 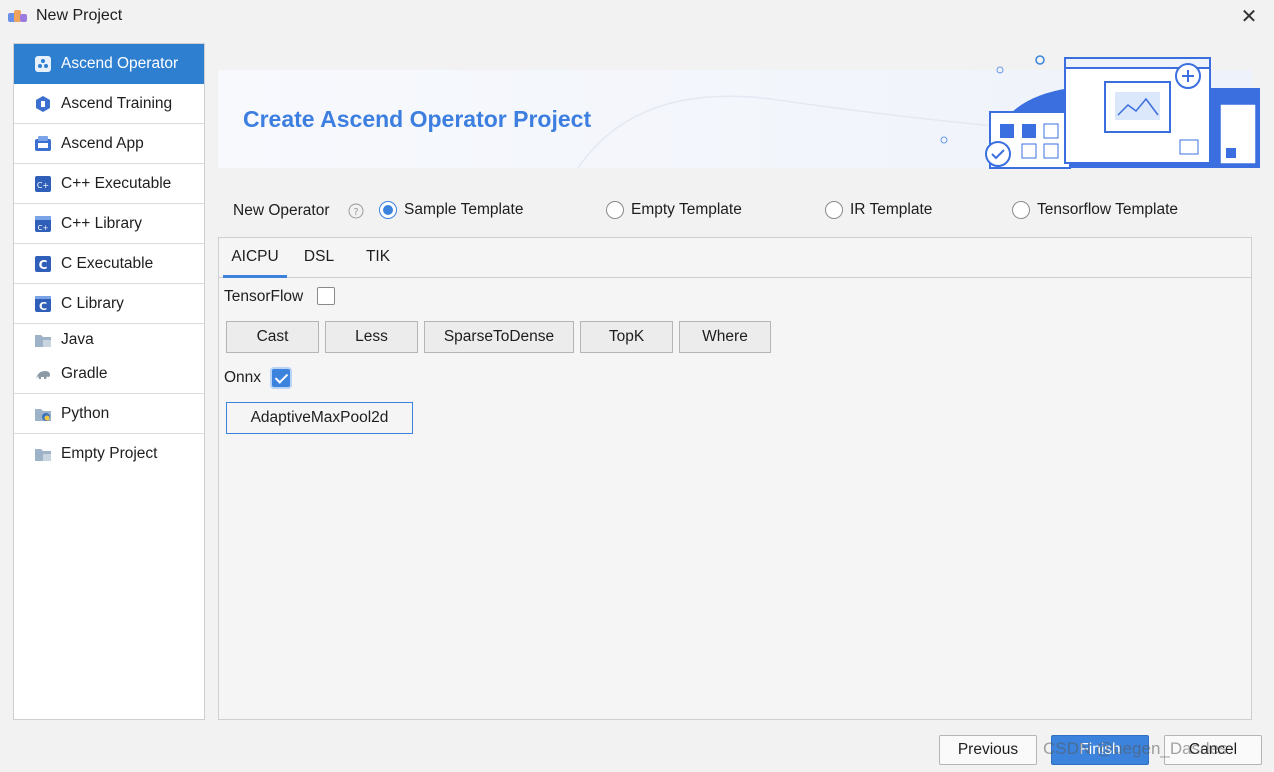 What do you see at coordinates (686, 209) in the screenshot?
I see `radio-label: Empty Template` at bounding box center [686, 209].